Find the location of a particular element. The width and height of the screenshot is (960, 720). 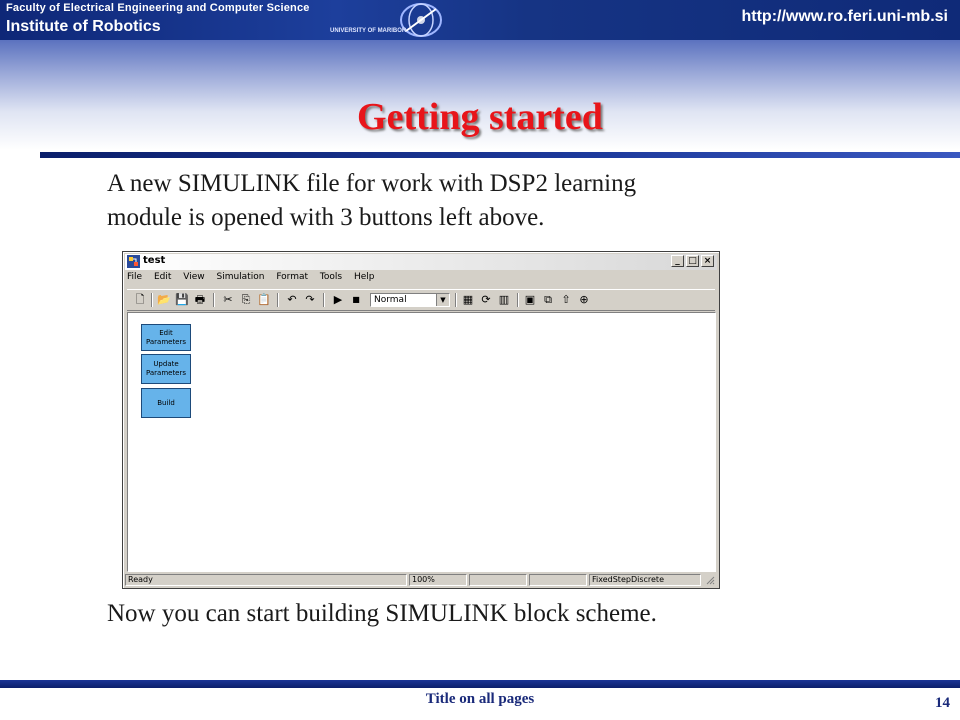

build-block: Build is located at coordinates (166, 403).